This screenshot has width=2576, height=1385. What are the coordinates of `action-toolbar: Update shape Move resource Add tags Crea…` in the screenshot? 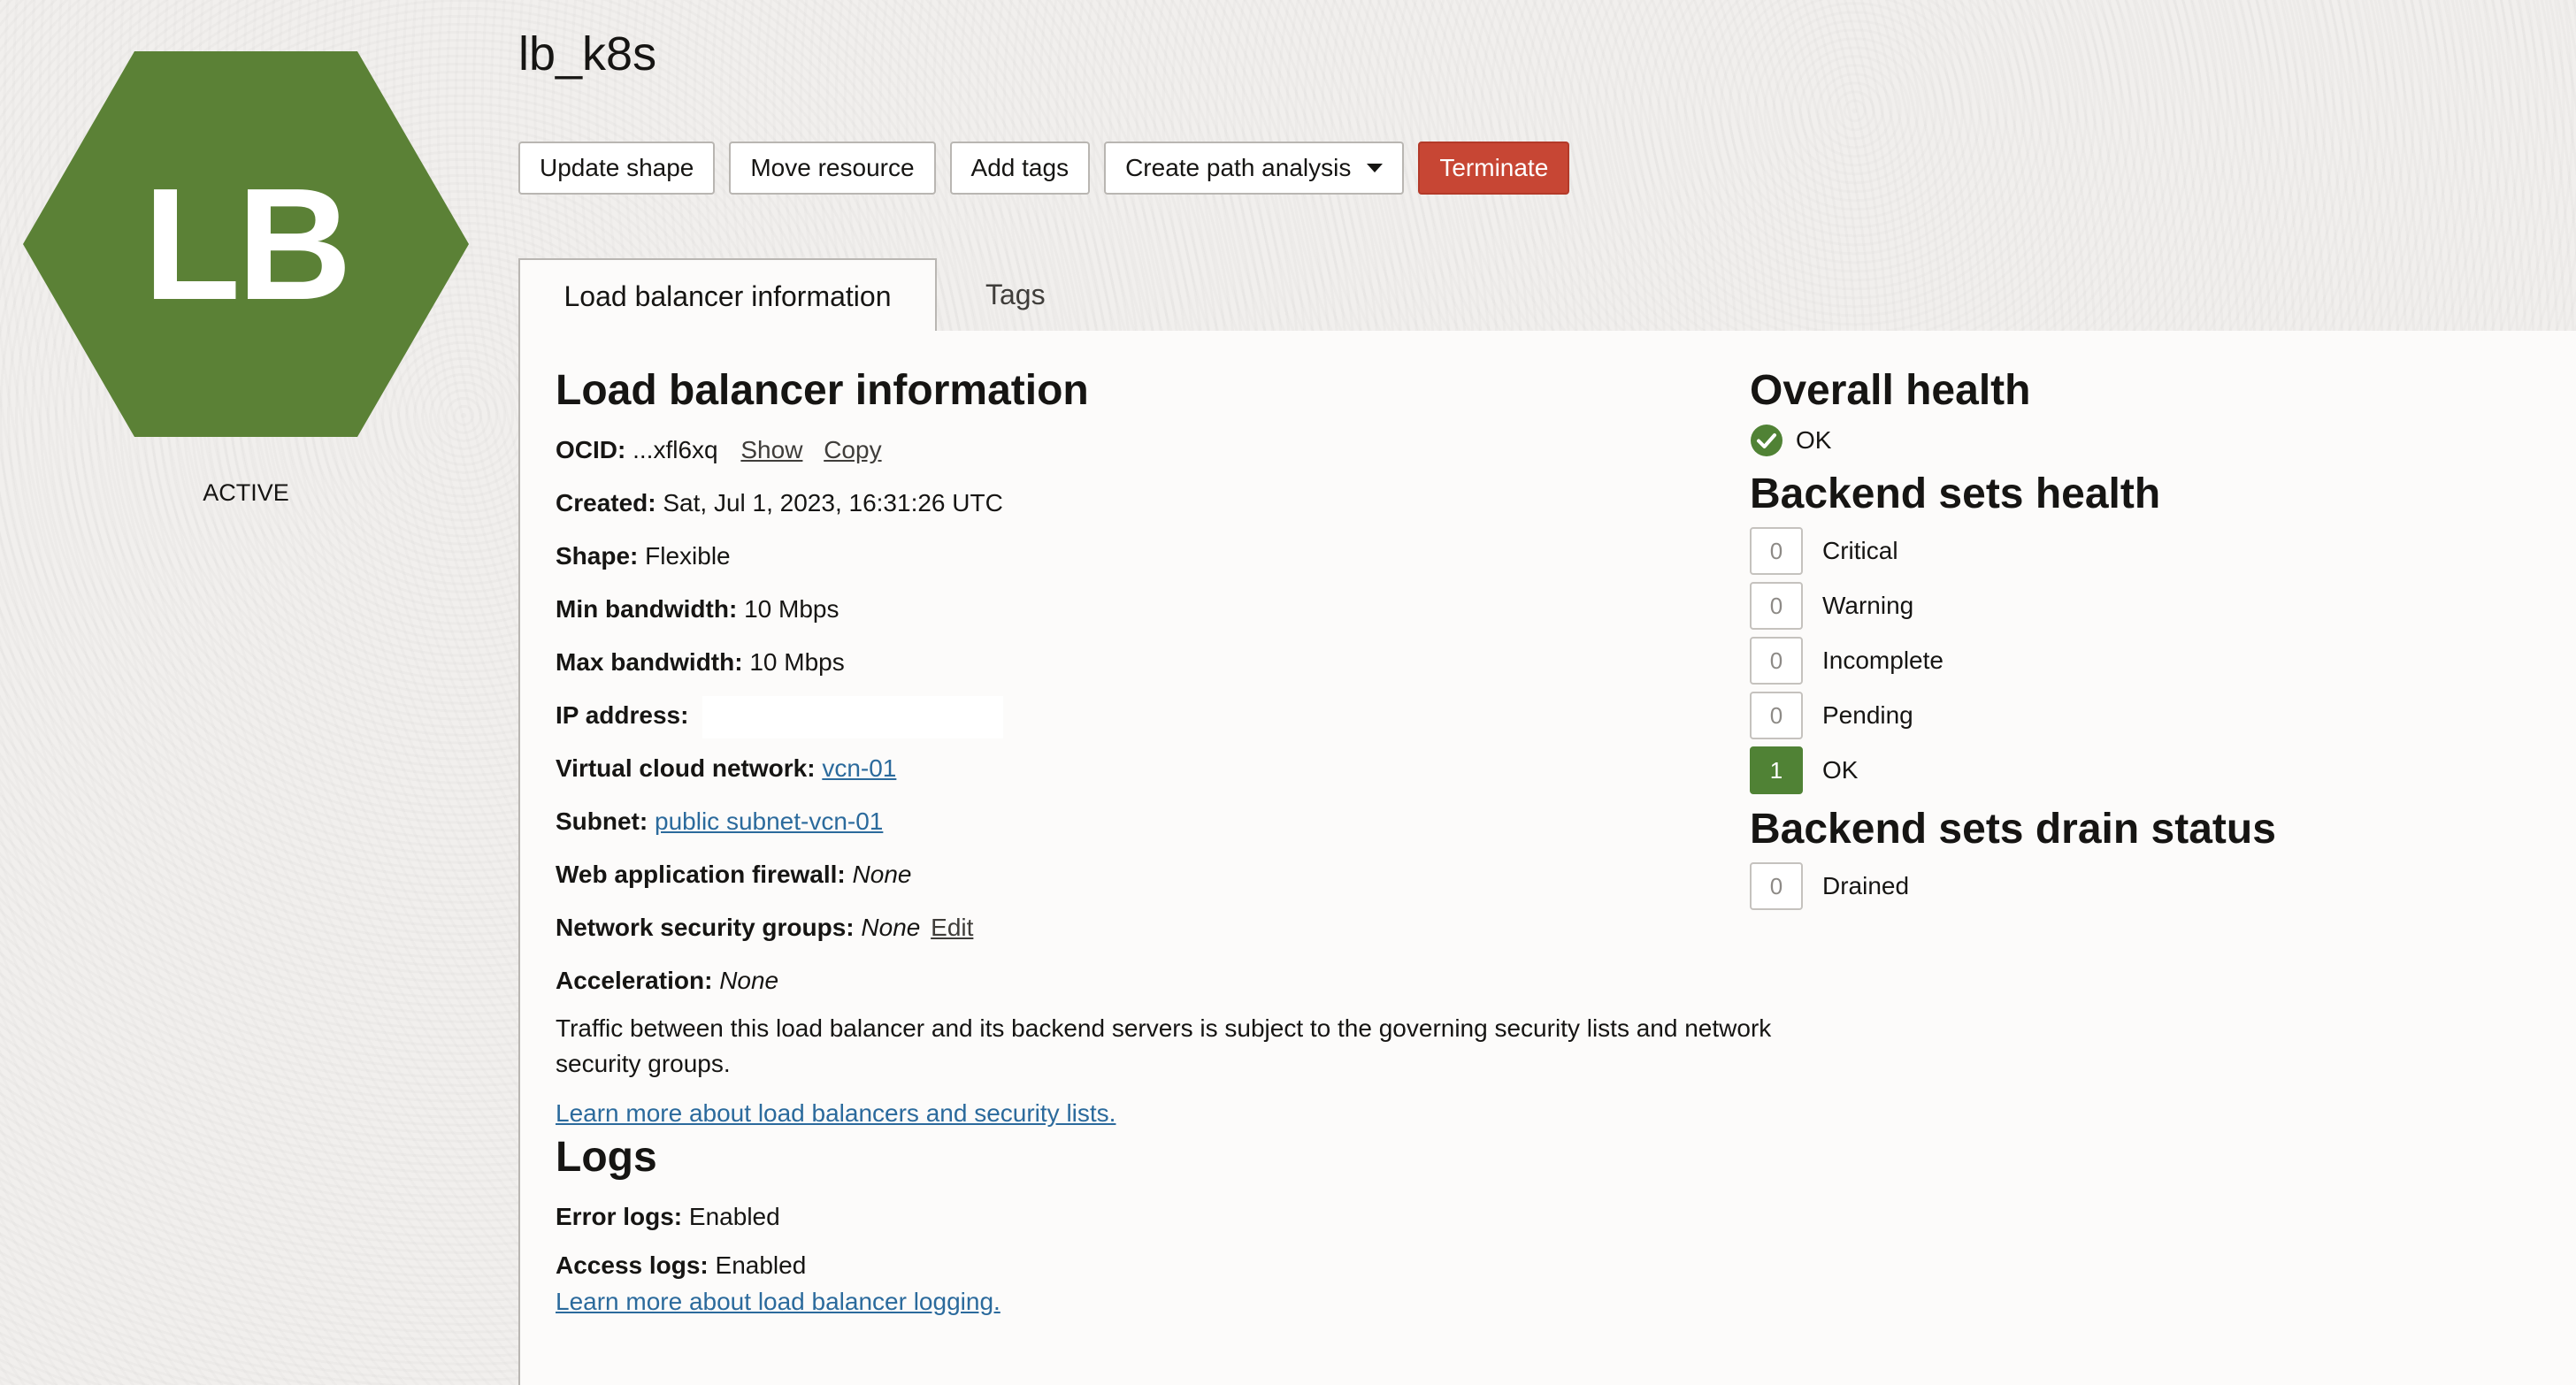 It's located at (1044, 168).